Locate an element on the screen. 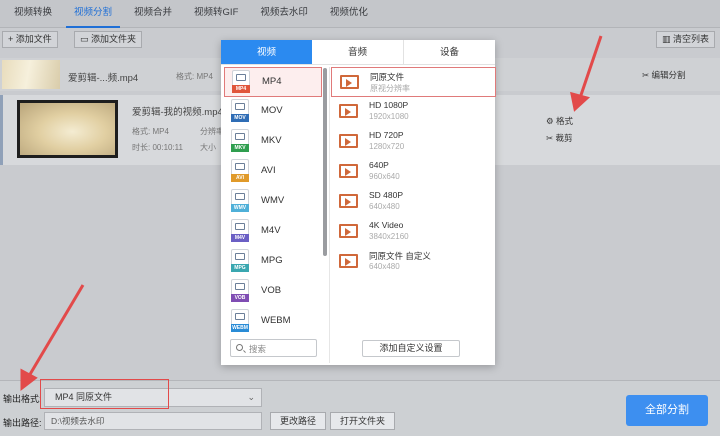 The image size is (720, 436). file-format: 格式: MP4 is located at coordinates (150, 131).